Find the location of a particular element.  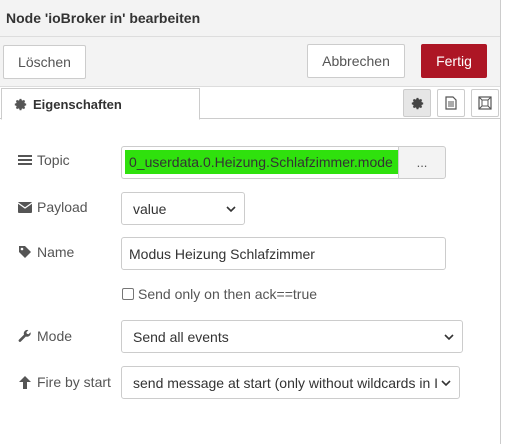

settings-tool-button is located at coordinates (417, 103).